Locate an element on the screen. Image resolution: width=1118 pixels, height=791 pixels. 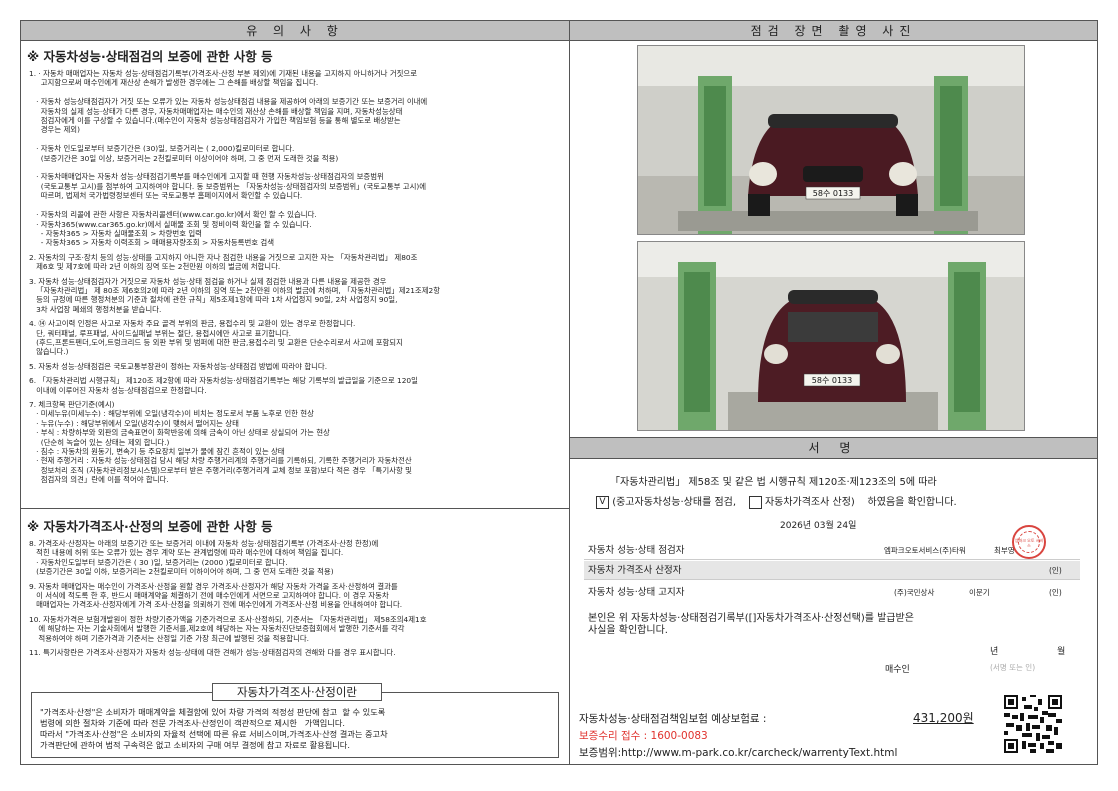
car-rear-photo: 58수 0133 is located at coordinates (831, 336).